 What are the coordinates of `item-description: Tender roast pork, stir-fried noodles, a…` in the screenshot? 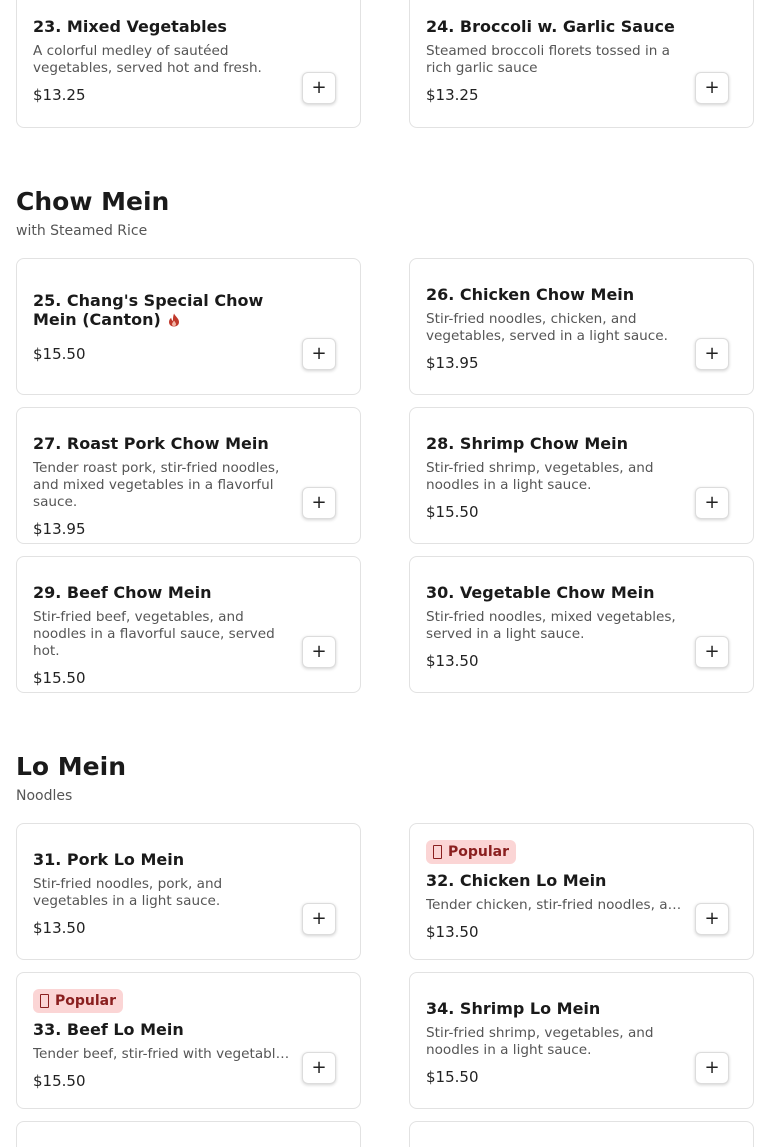 It's located at (156, 485).